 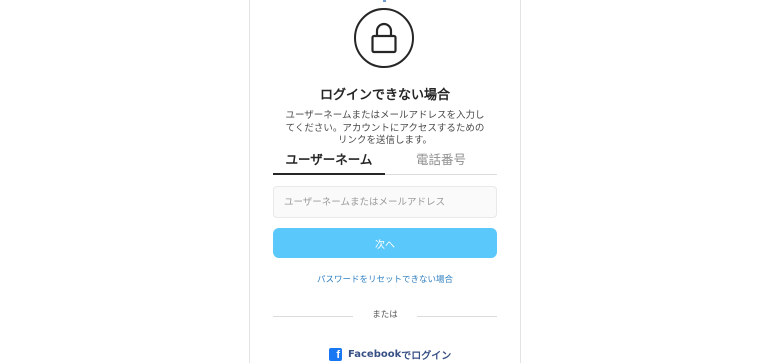 I want to click on username-email-input, so click(x=385, y=202).